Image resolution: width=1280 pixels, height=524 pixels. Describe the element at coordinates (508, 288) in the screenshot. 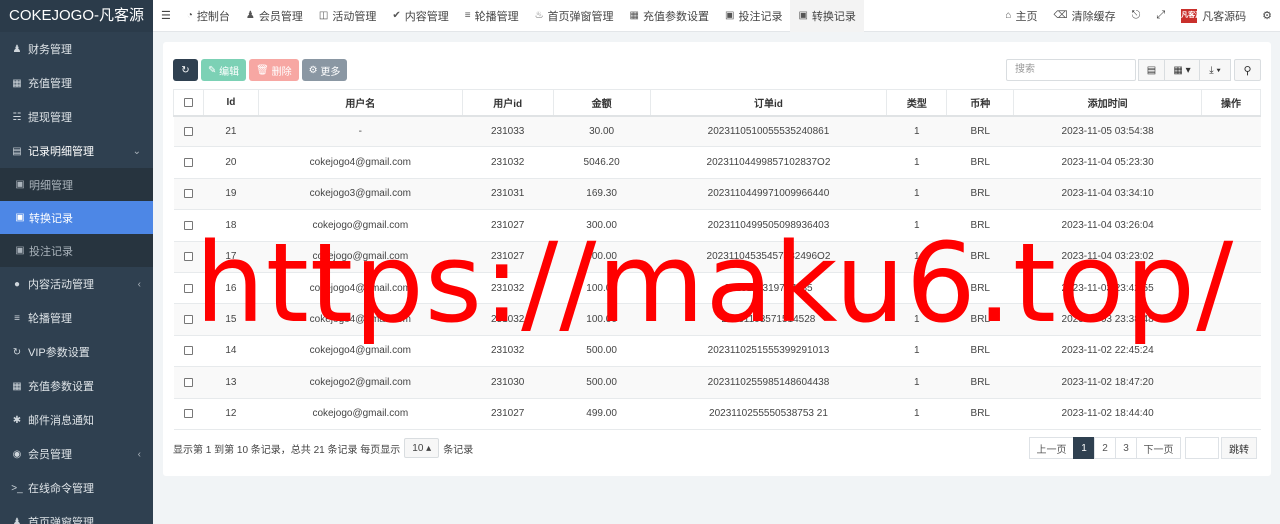

I see `cell-user-id: 231032` at that location.